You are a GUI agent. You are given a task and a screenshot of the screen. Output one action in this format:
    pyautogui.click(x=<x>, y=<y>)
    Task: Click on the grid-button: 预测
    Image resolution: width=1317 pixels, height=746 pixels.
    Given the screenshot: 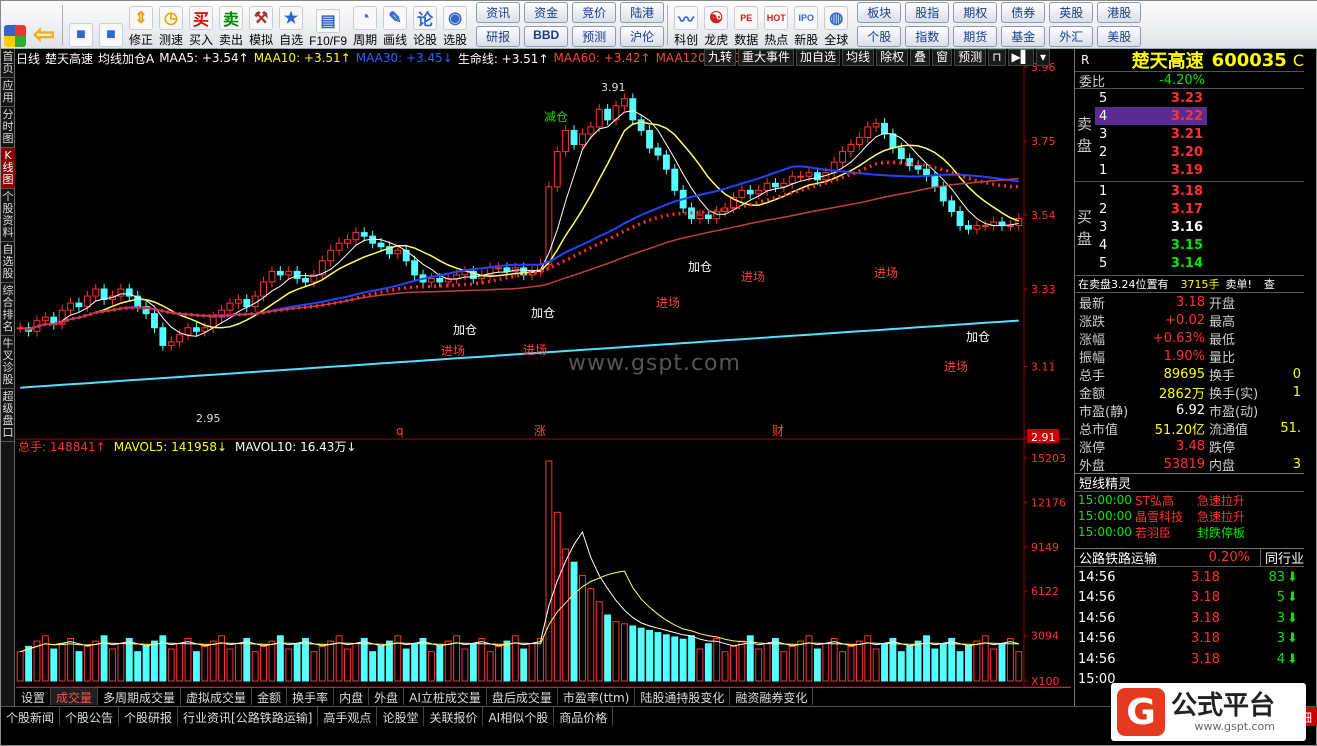 What is the action you would take?
    pyautogui.click(x=594, y=36)
    